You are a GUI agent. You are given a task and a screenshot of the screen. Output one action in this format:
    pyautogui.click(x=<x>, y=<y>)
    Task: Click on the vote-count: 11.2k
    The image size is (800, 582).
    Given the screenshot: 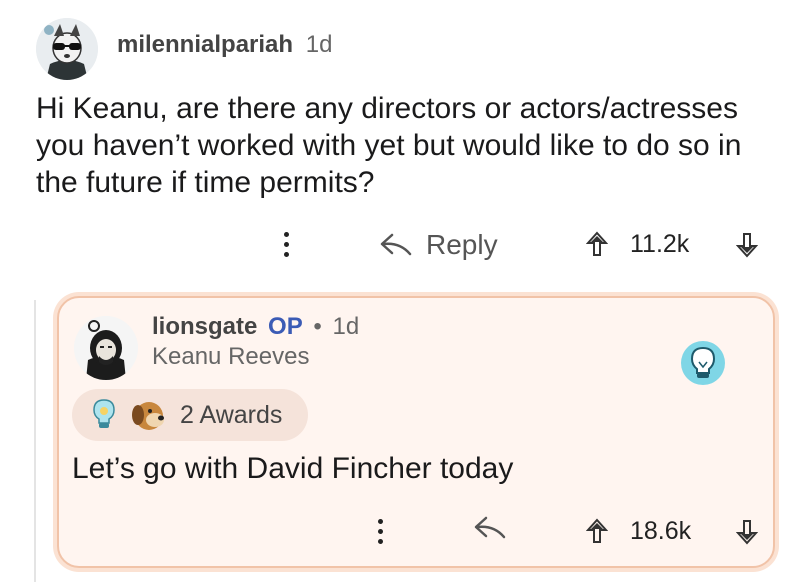 What is the action you would take?
    pyautogui.click(x=660, y=244)
    